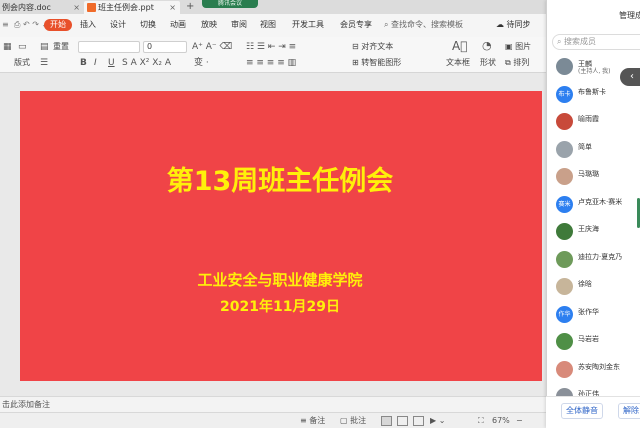 The image size is (640, 428). What do you see at coordinates (593, 262) in the screenshot?
I see `member-row: 迪拉力·夏克乃` at bounding box center [593, 262].